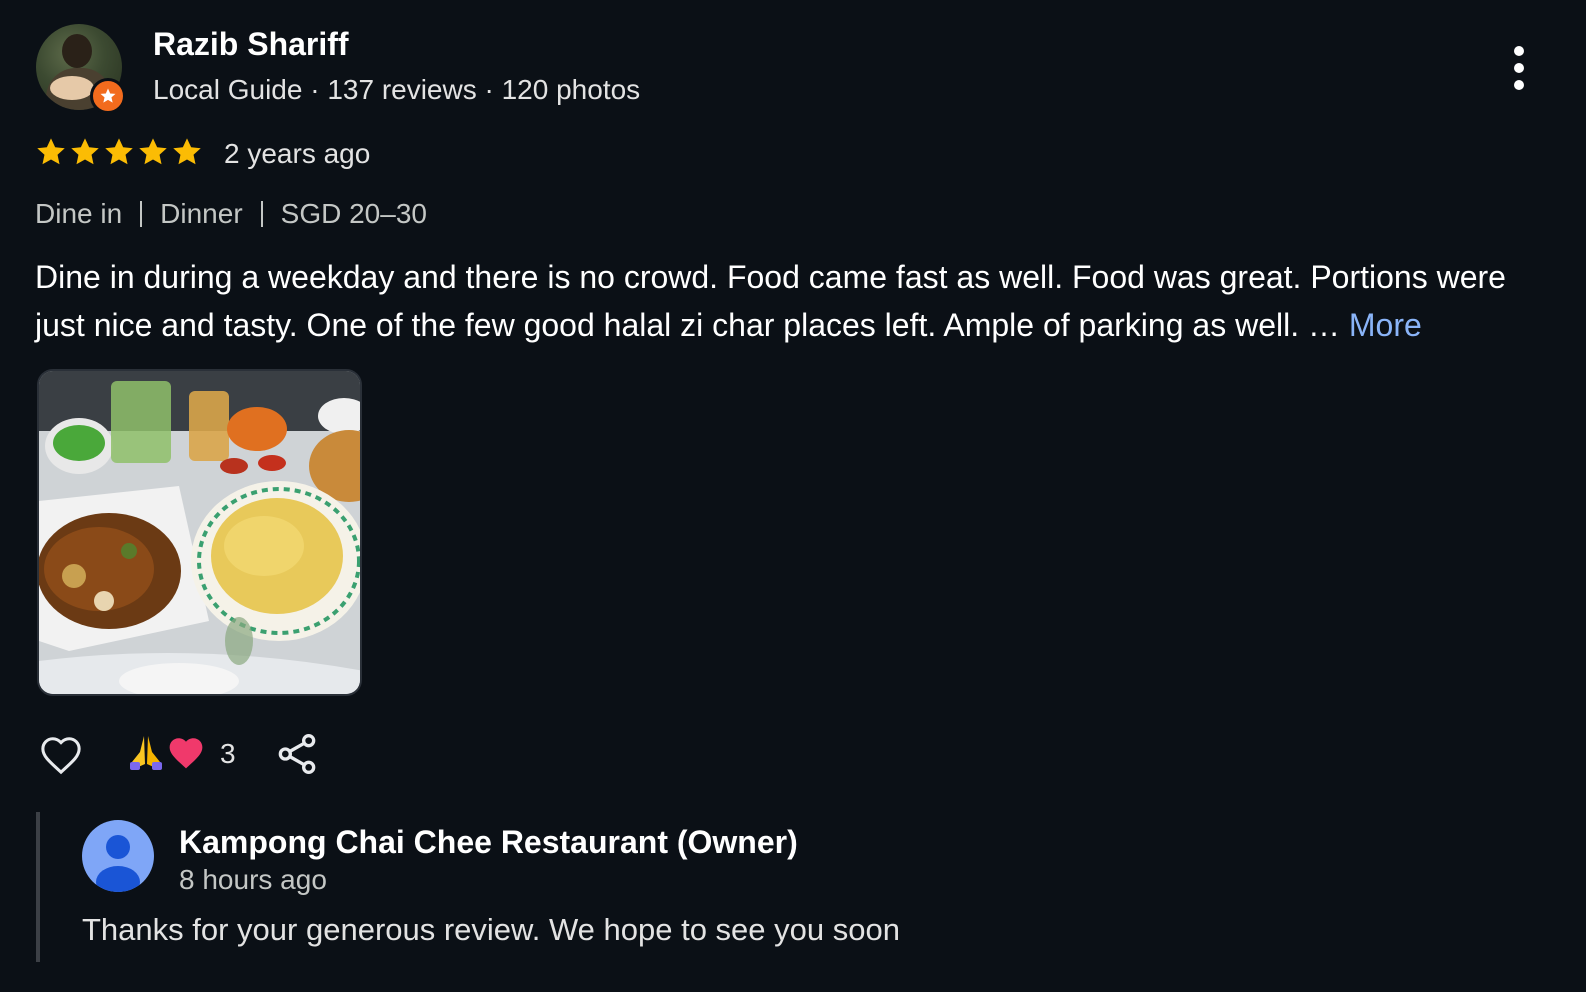  Describe the element at coordinates (1385, 325) in the screenshot. I see `more-link: More` at that location.